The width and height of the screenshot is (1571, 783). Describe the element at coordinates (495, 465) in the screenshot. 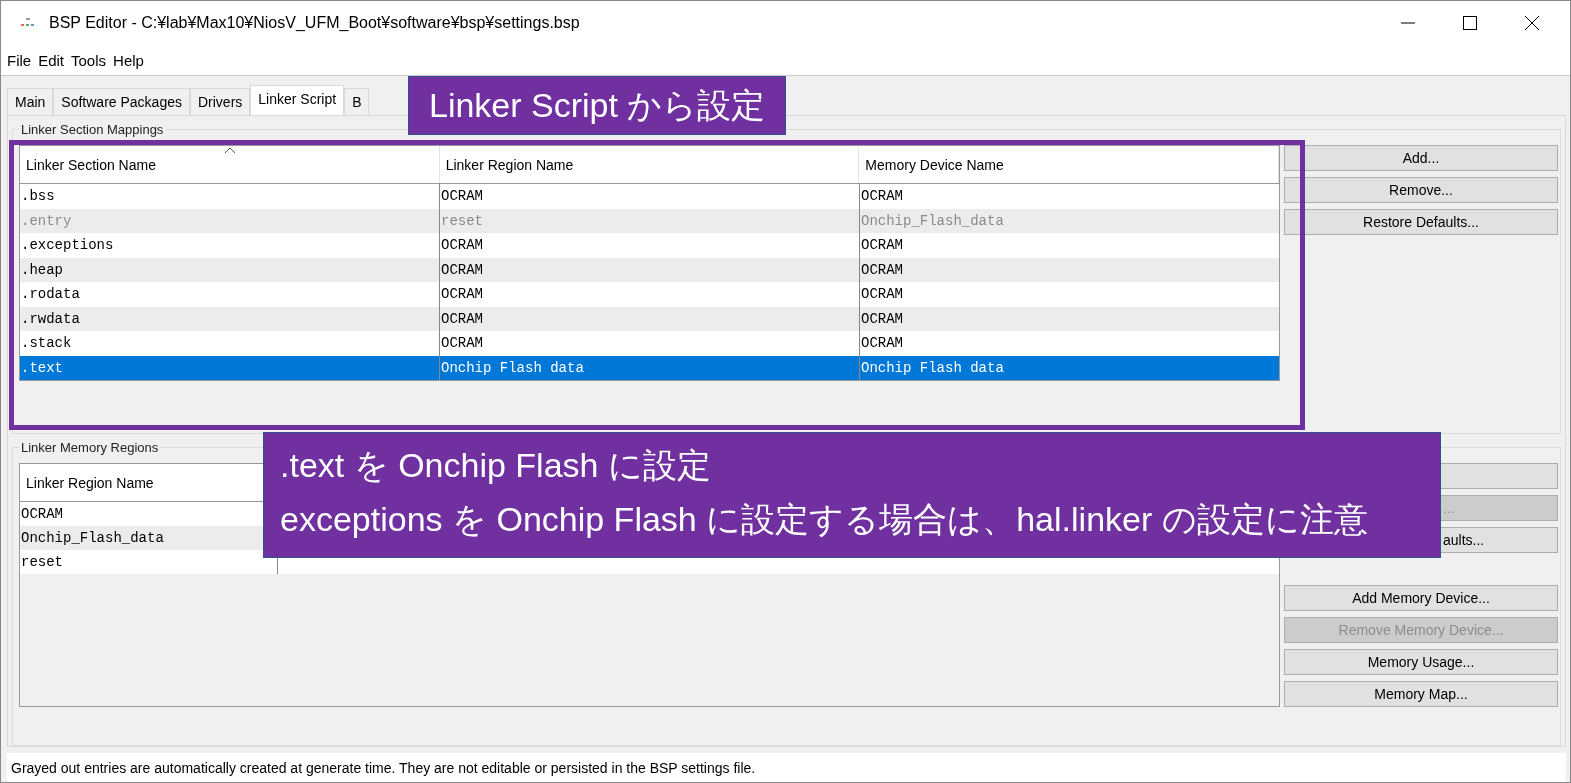

I see `callout-text: .text を Onchip Flash に設定` at that location.